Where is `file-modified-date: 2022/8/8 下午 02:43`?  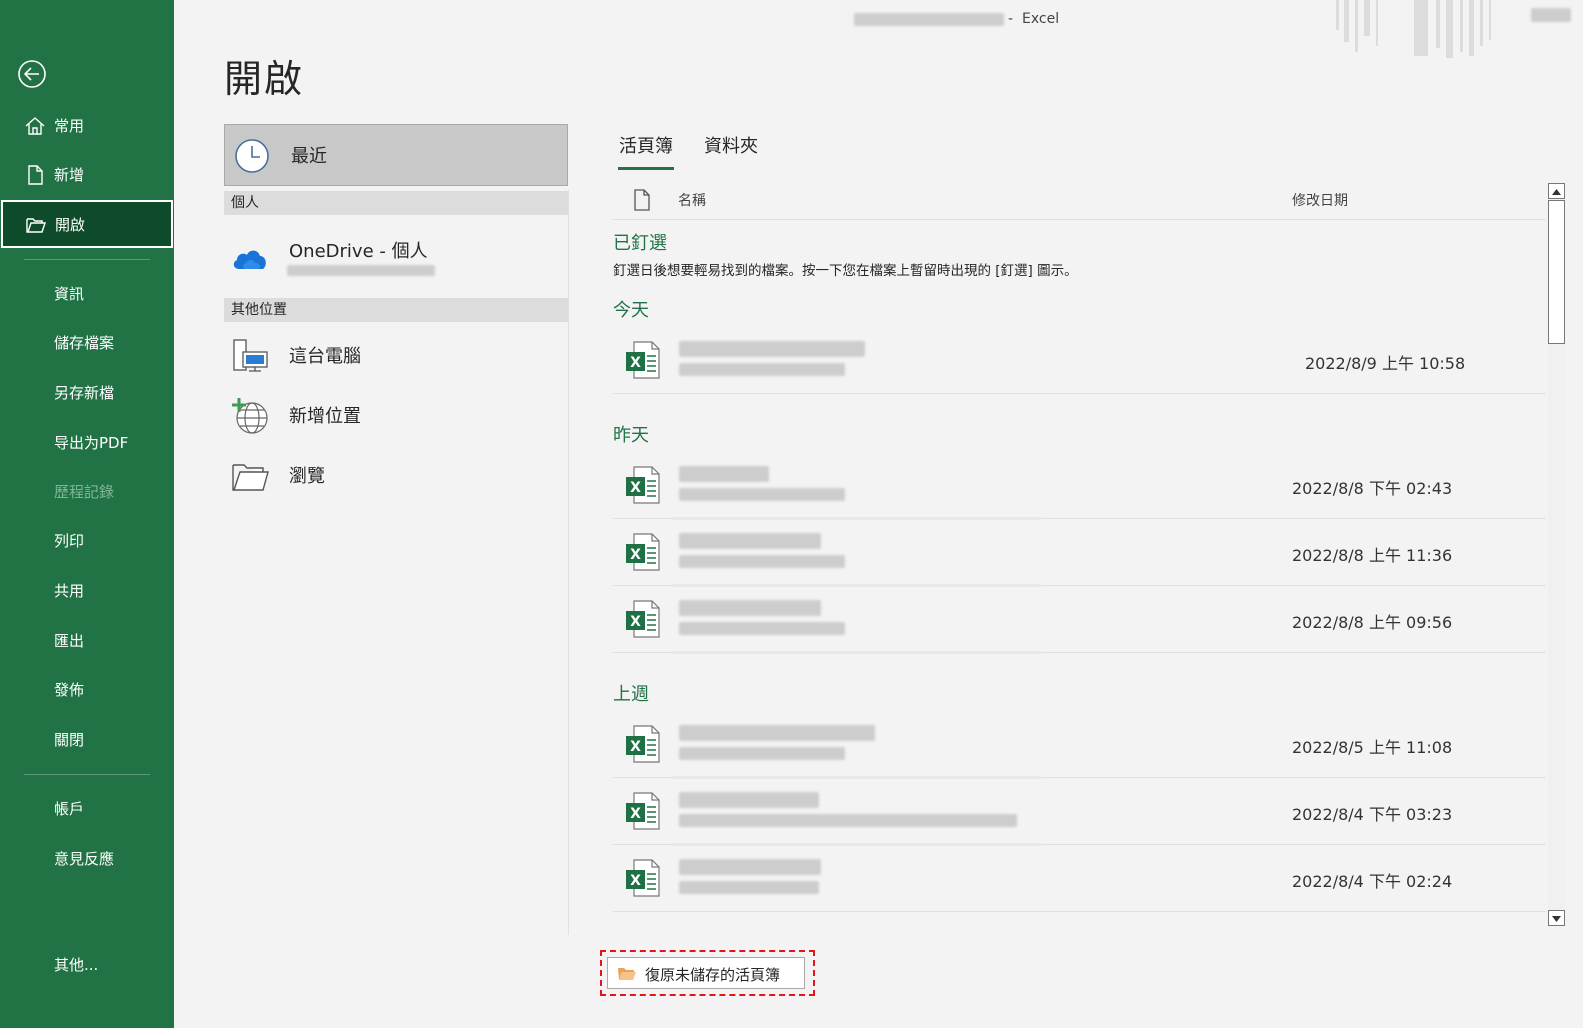
file-modified-date: 2022/8/8 下午 02:43 is located at coordinates (1372, 488).